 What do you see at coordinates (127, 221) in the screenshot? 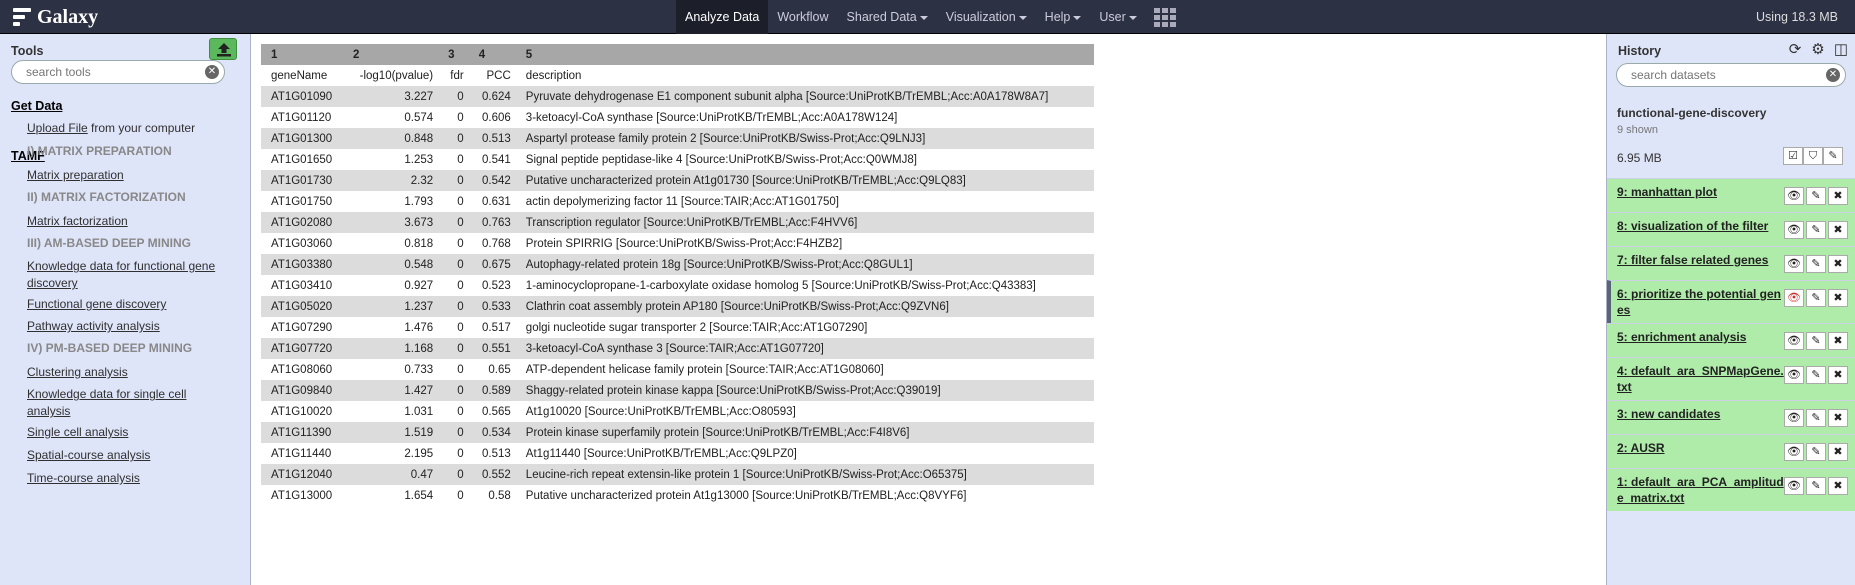
I see `tool-link: Matrix factorization` at bounding box center [127, 221].